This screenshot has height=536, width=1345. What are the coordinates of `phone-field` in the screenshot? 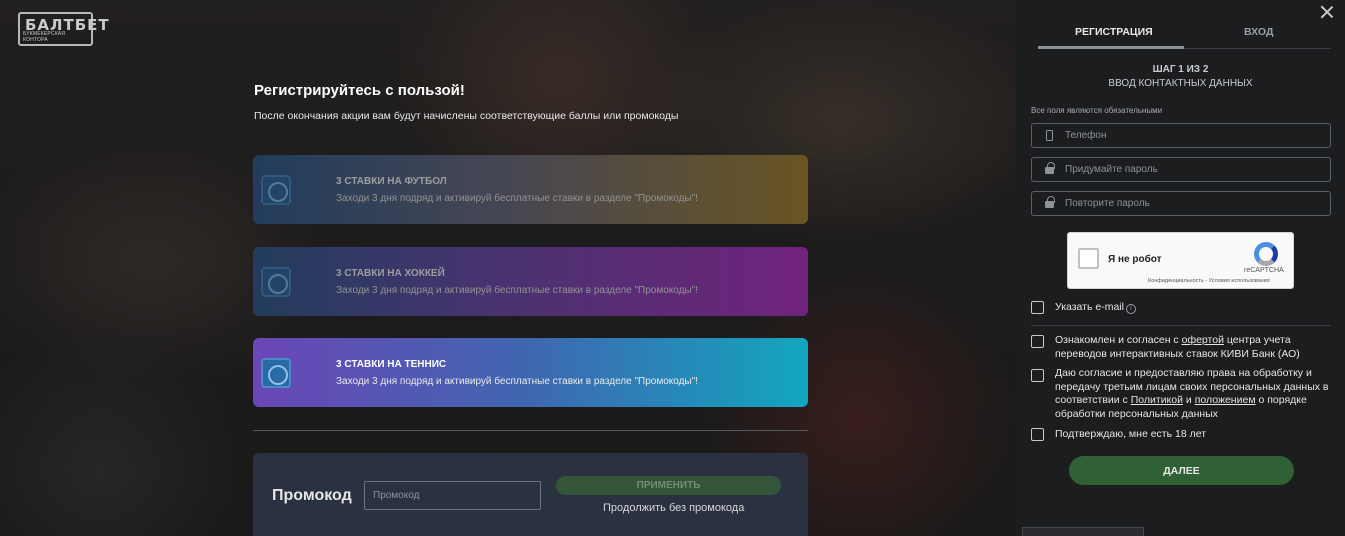 It's located at (1181, 135).